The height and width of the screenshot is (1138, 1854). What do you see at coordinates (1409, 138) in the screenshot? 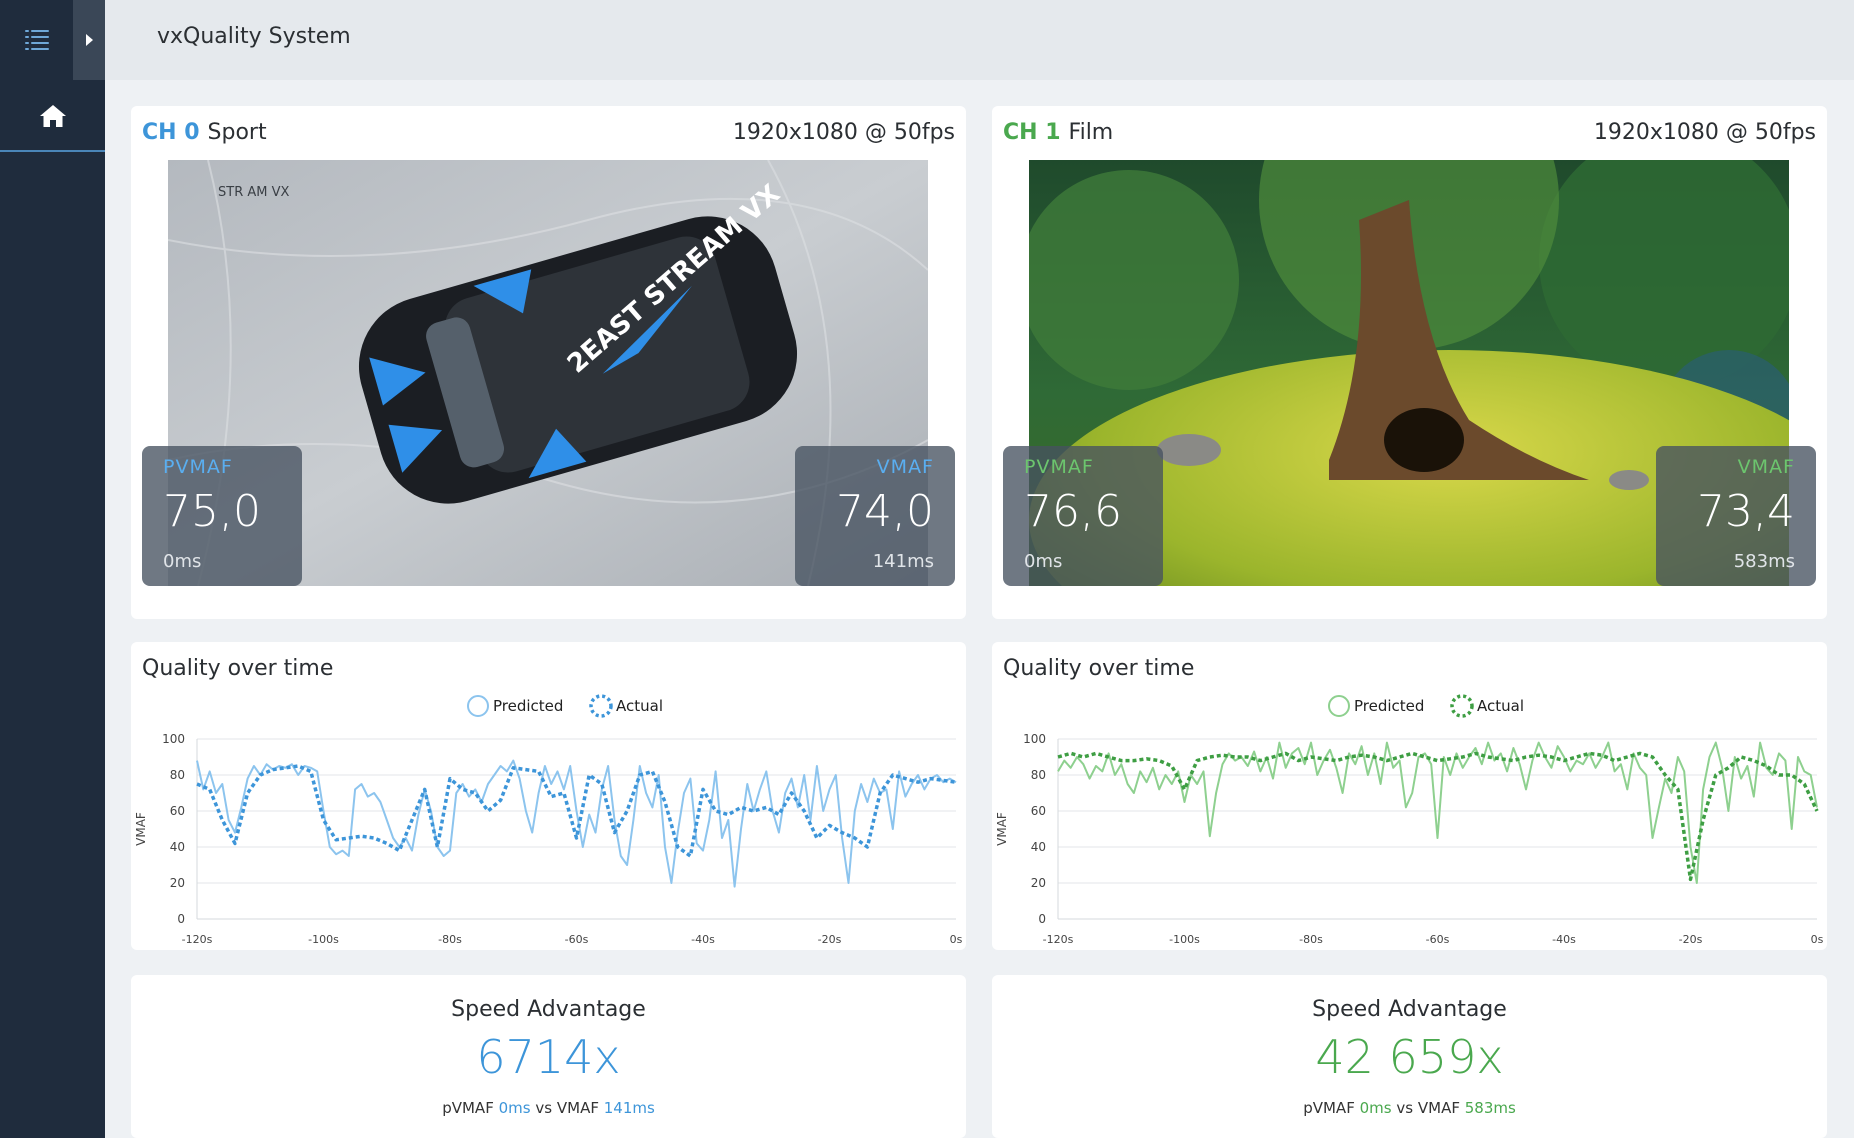
I see `channel-header: CH 1 Film 1920x1080 @ 50fps` at bounding box center [1409, 138].